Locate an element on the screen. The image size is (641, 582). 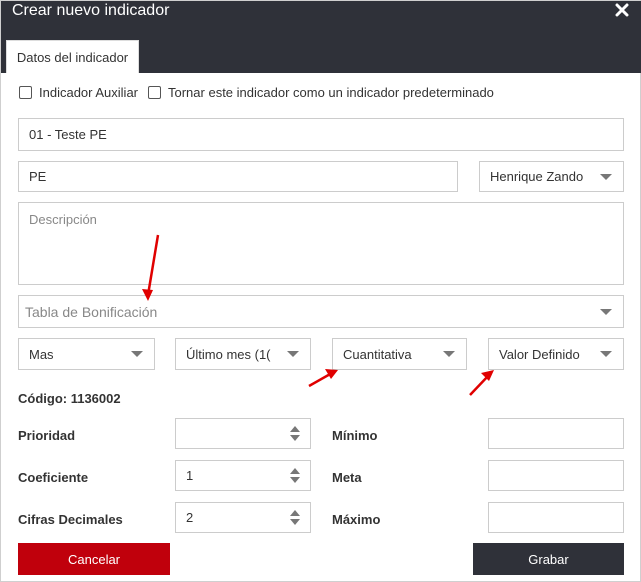
maximum-label: Máximo is located at coordinates (356, 519).